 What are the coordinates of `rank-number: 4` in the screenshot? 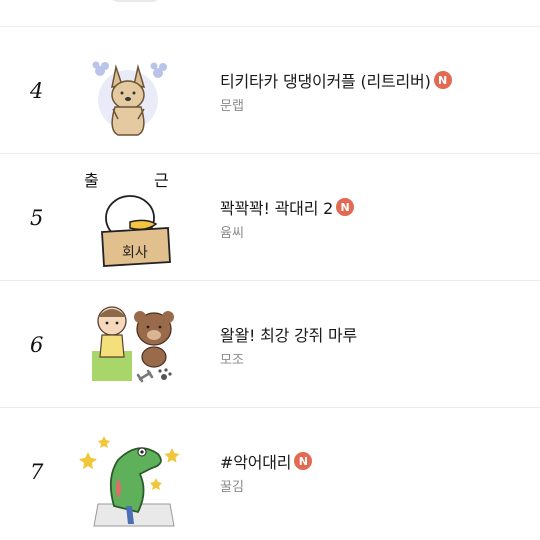 It's located at (37, 91).